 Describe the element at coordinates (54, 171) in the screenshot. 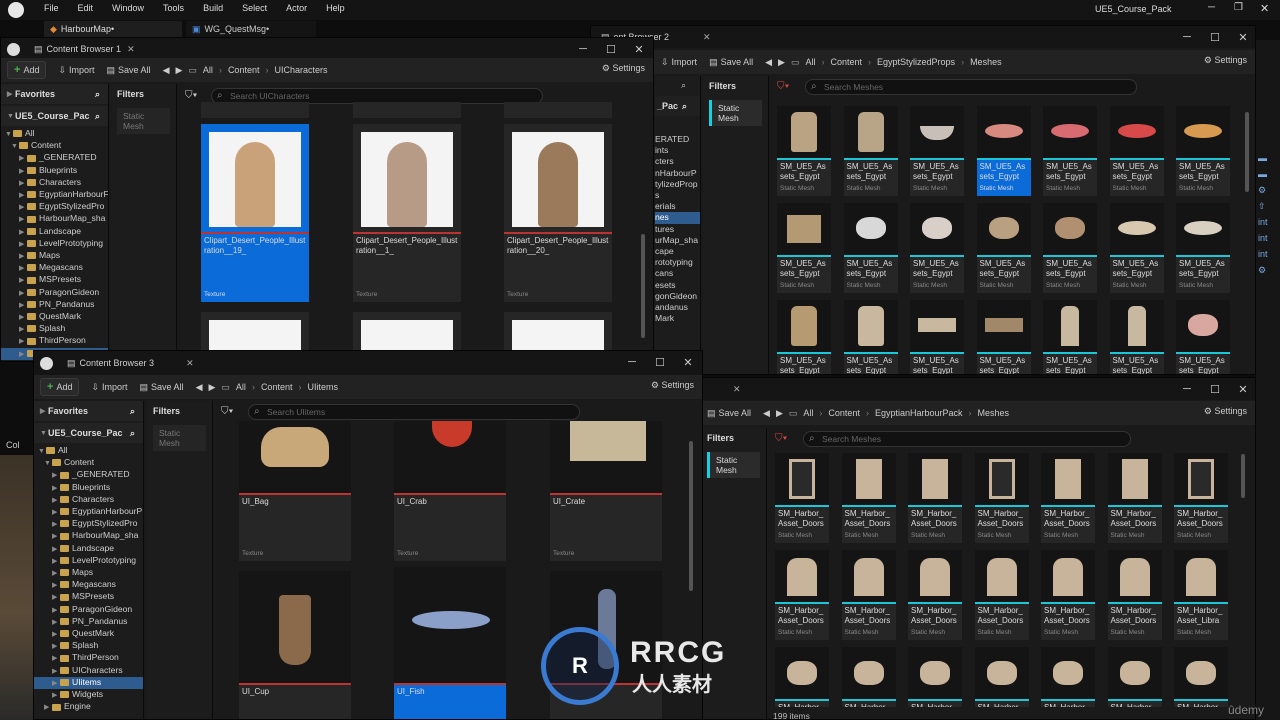

I see `folder-node: ▶ Blueprints` at that location.